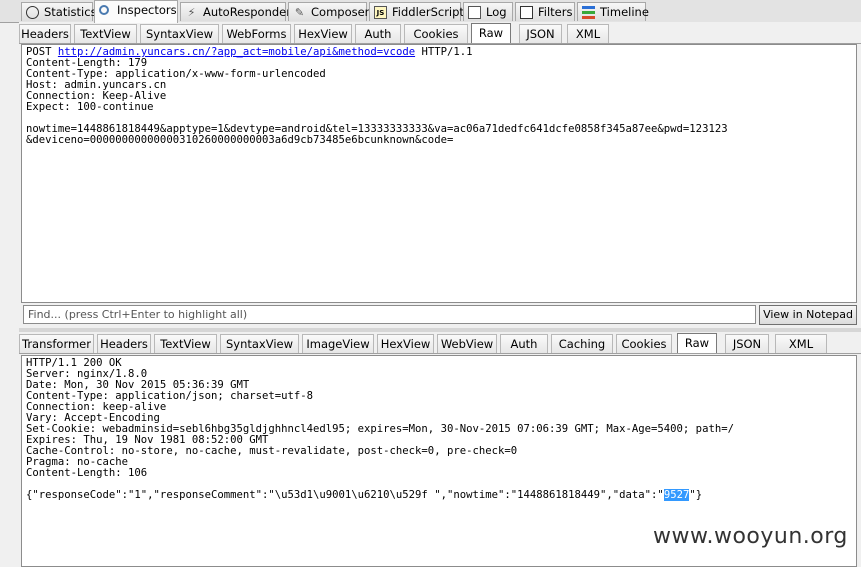 This screenshot has width=861, height=567. I want to click on response-tab-headers: Headers, so click(124, 343).